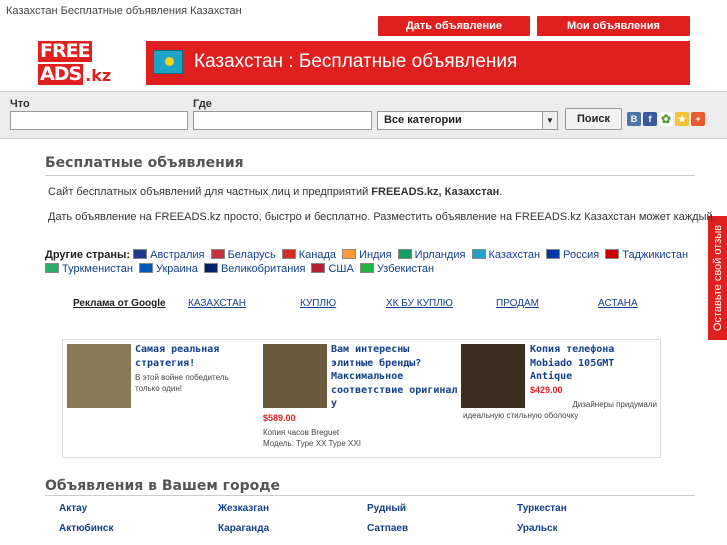 This screenshot has width=727, height=545. I want to click on watch-image, so click(295, 376).